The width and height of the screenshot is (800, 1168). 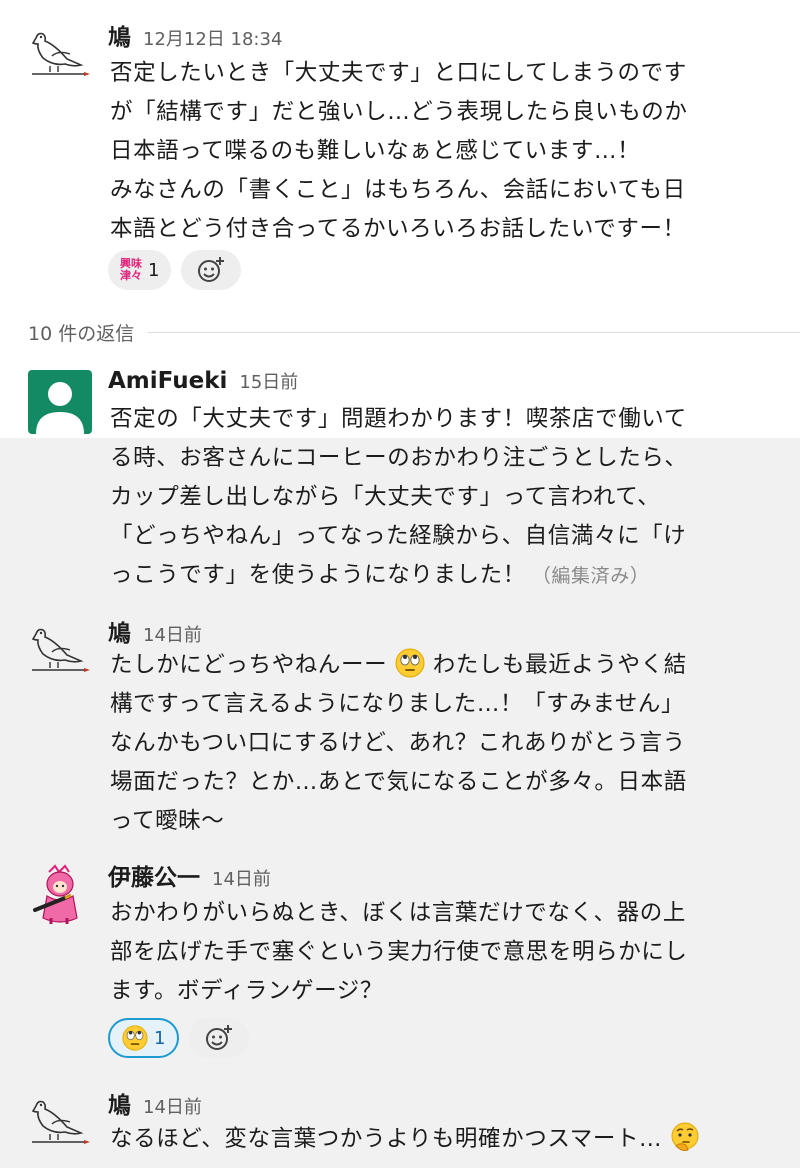 I want to click on pink-character-icon, so click(x=55, y=894).